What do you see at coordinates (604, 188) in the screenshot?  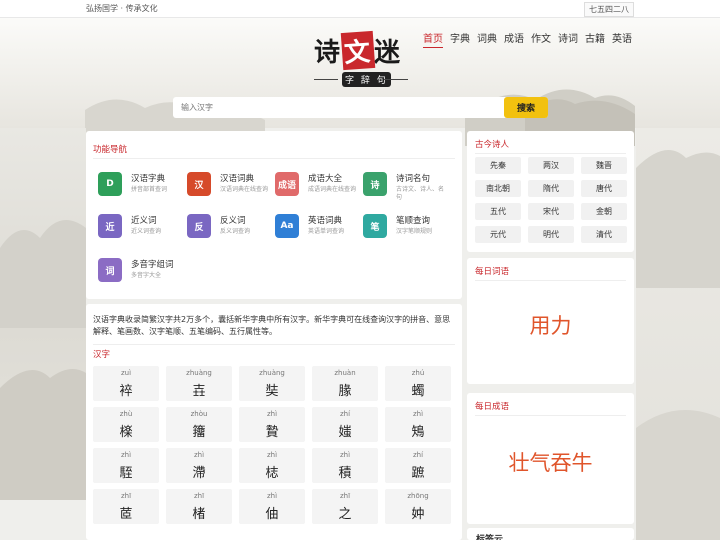 I see `era-button-5: 唐代` at bounding box center [604, 188].